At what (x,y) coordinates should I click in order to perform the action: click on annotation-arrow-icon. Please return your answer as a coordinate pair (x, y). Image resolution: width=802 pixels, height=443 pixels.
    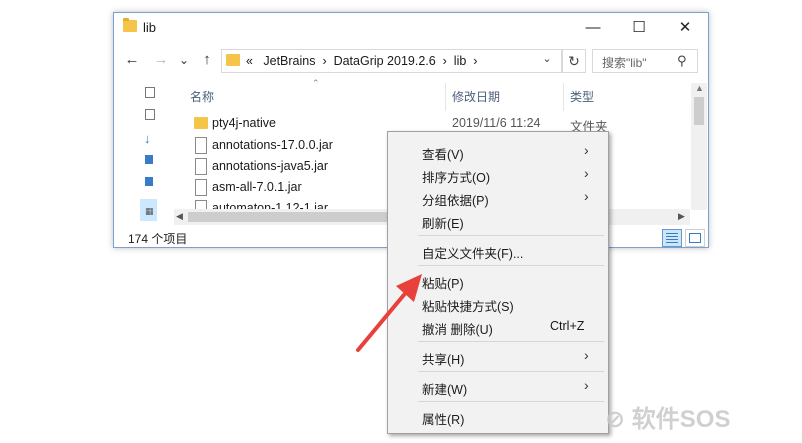
    Looking at the image, I should click on (389, 313).